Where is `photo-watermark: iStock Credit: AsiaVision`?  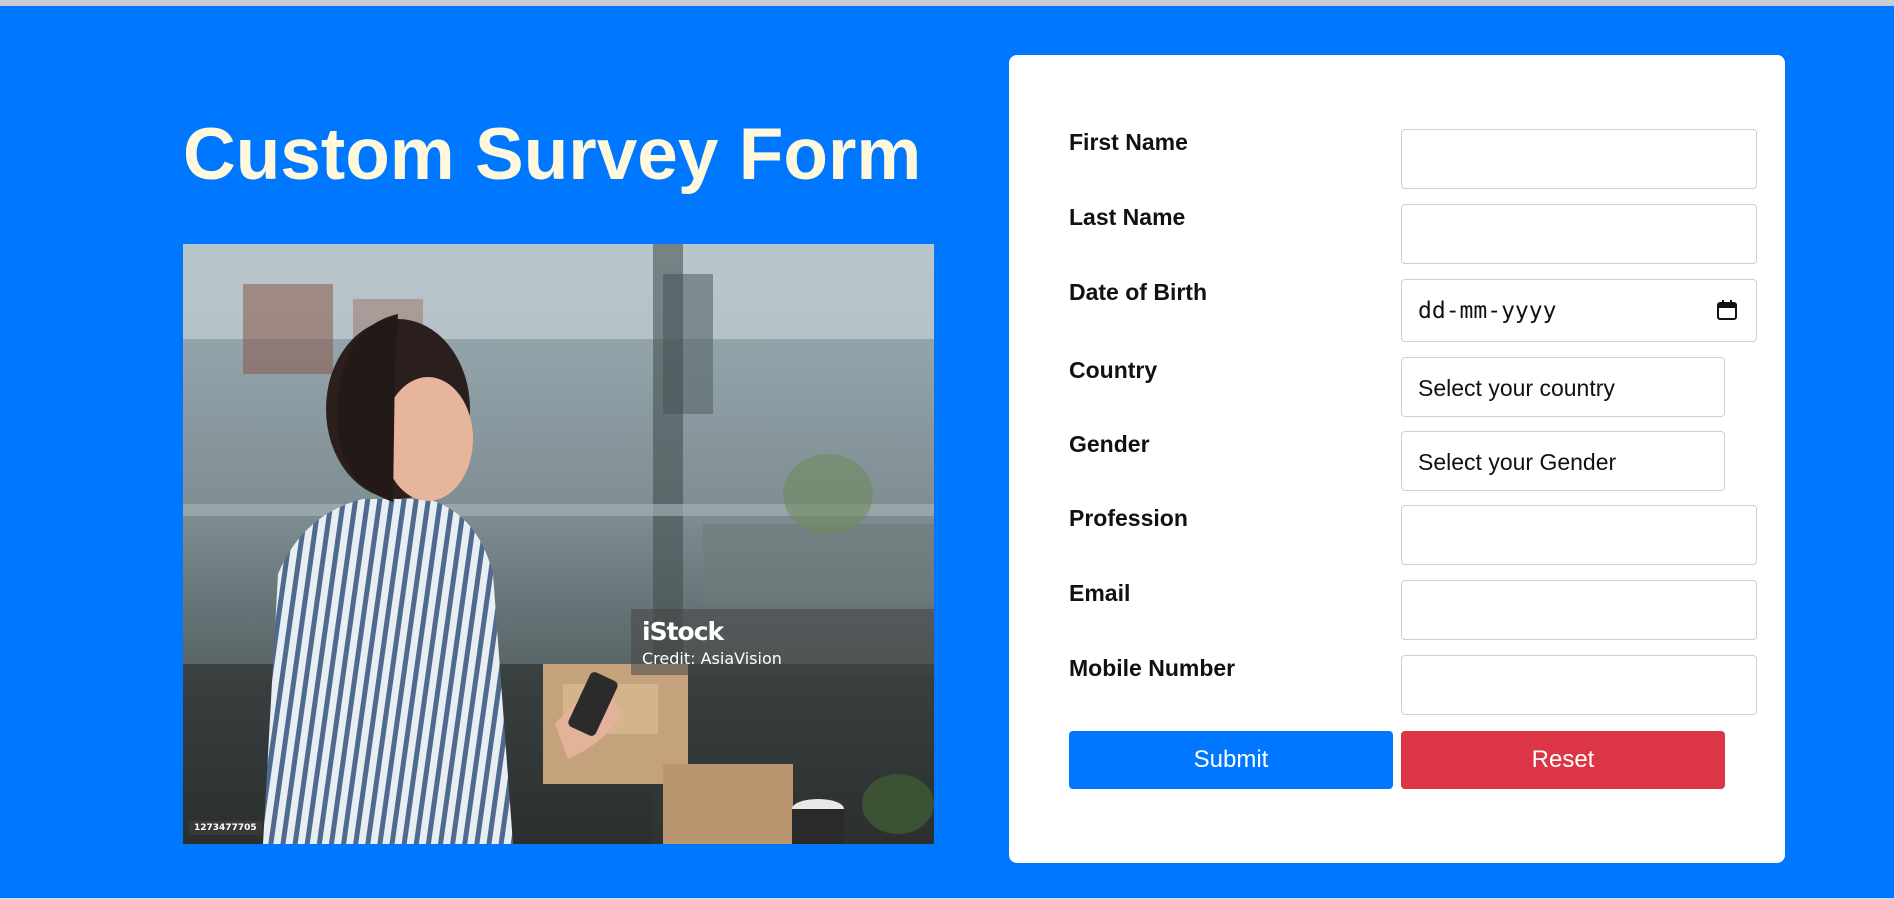
photo-watermark: iStock Credit: AsiaVision is located at coordinates (782, 642).